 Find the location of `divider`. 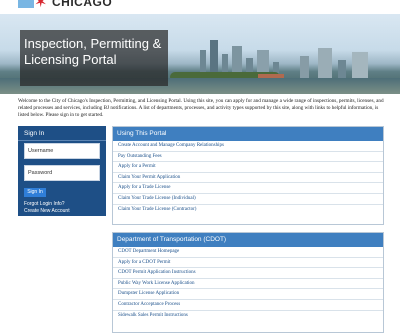

divider is located at coordinates (62, 140).